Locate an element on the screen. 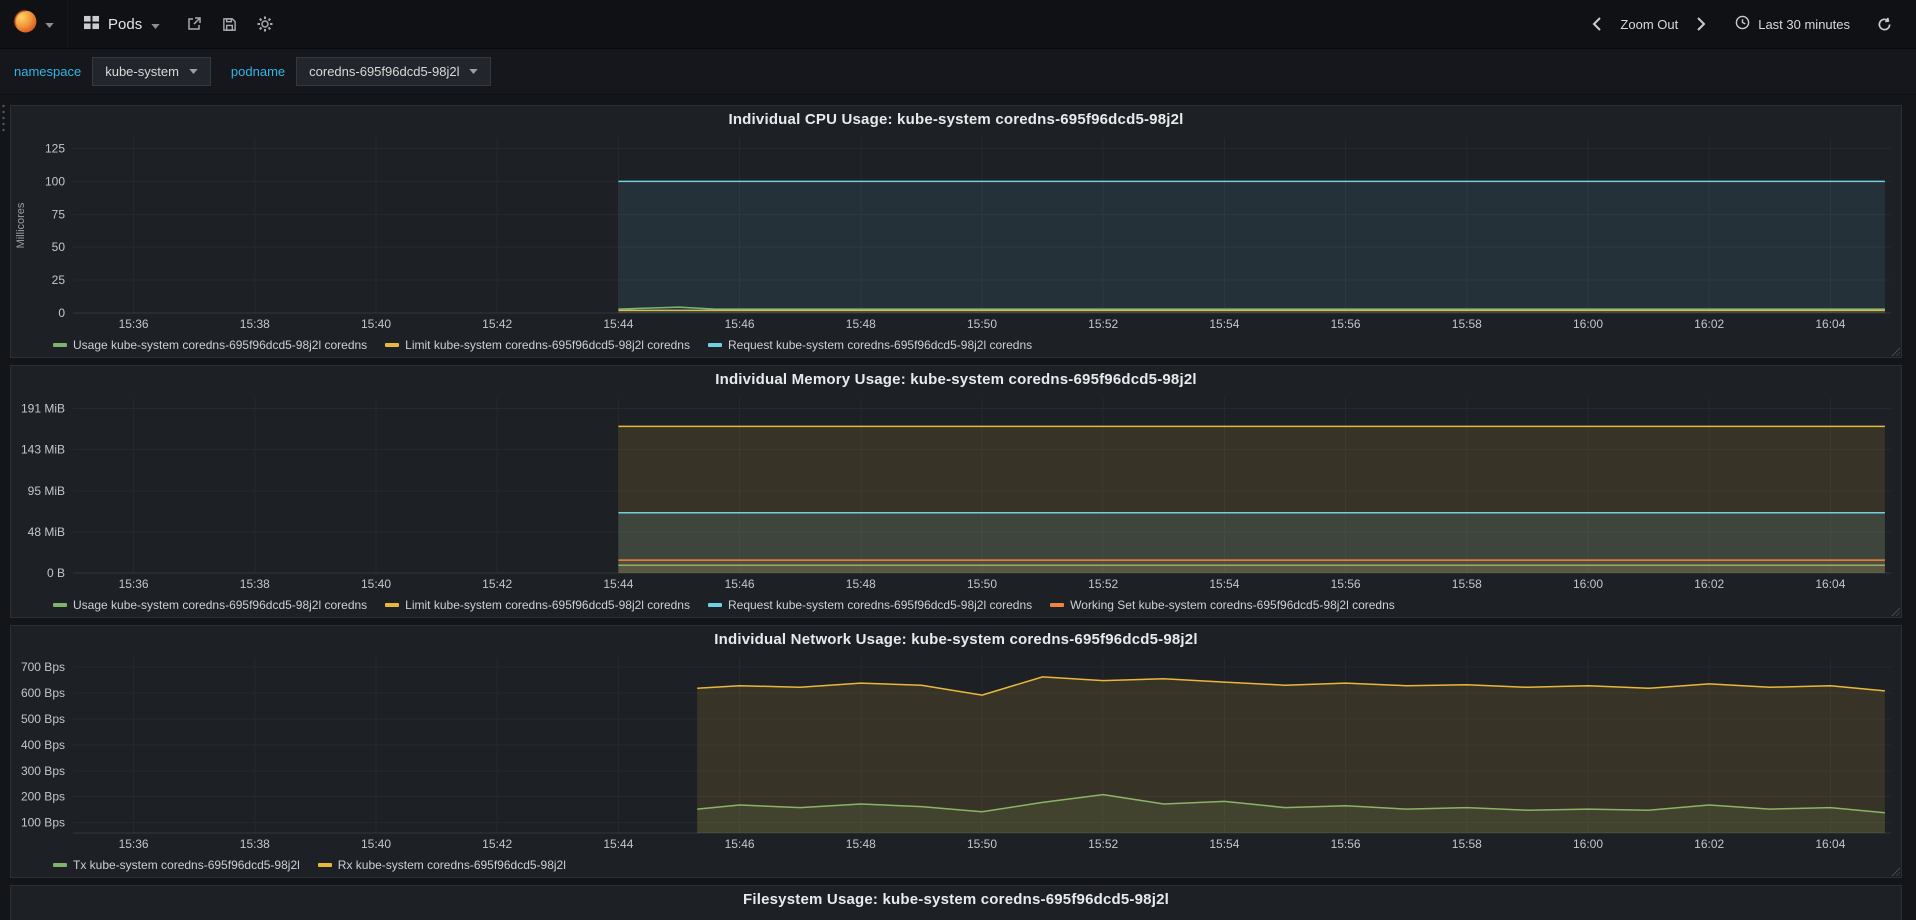 Image resolution: width=1916 pixels, height=920 pixels. svg-text: 25 is located at coordinates (59, 280).